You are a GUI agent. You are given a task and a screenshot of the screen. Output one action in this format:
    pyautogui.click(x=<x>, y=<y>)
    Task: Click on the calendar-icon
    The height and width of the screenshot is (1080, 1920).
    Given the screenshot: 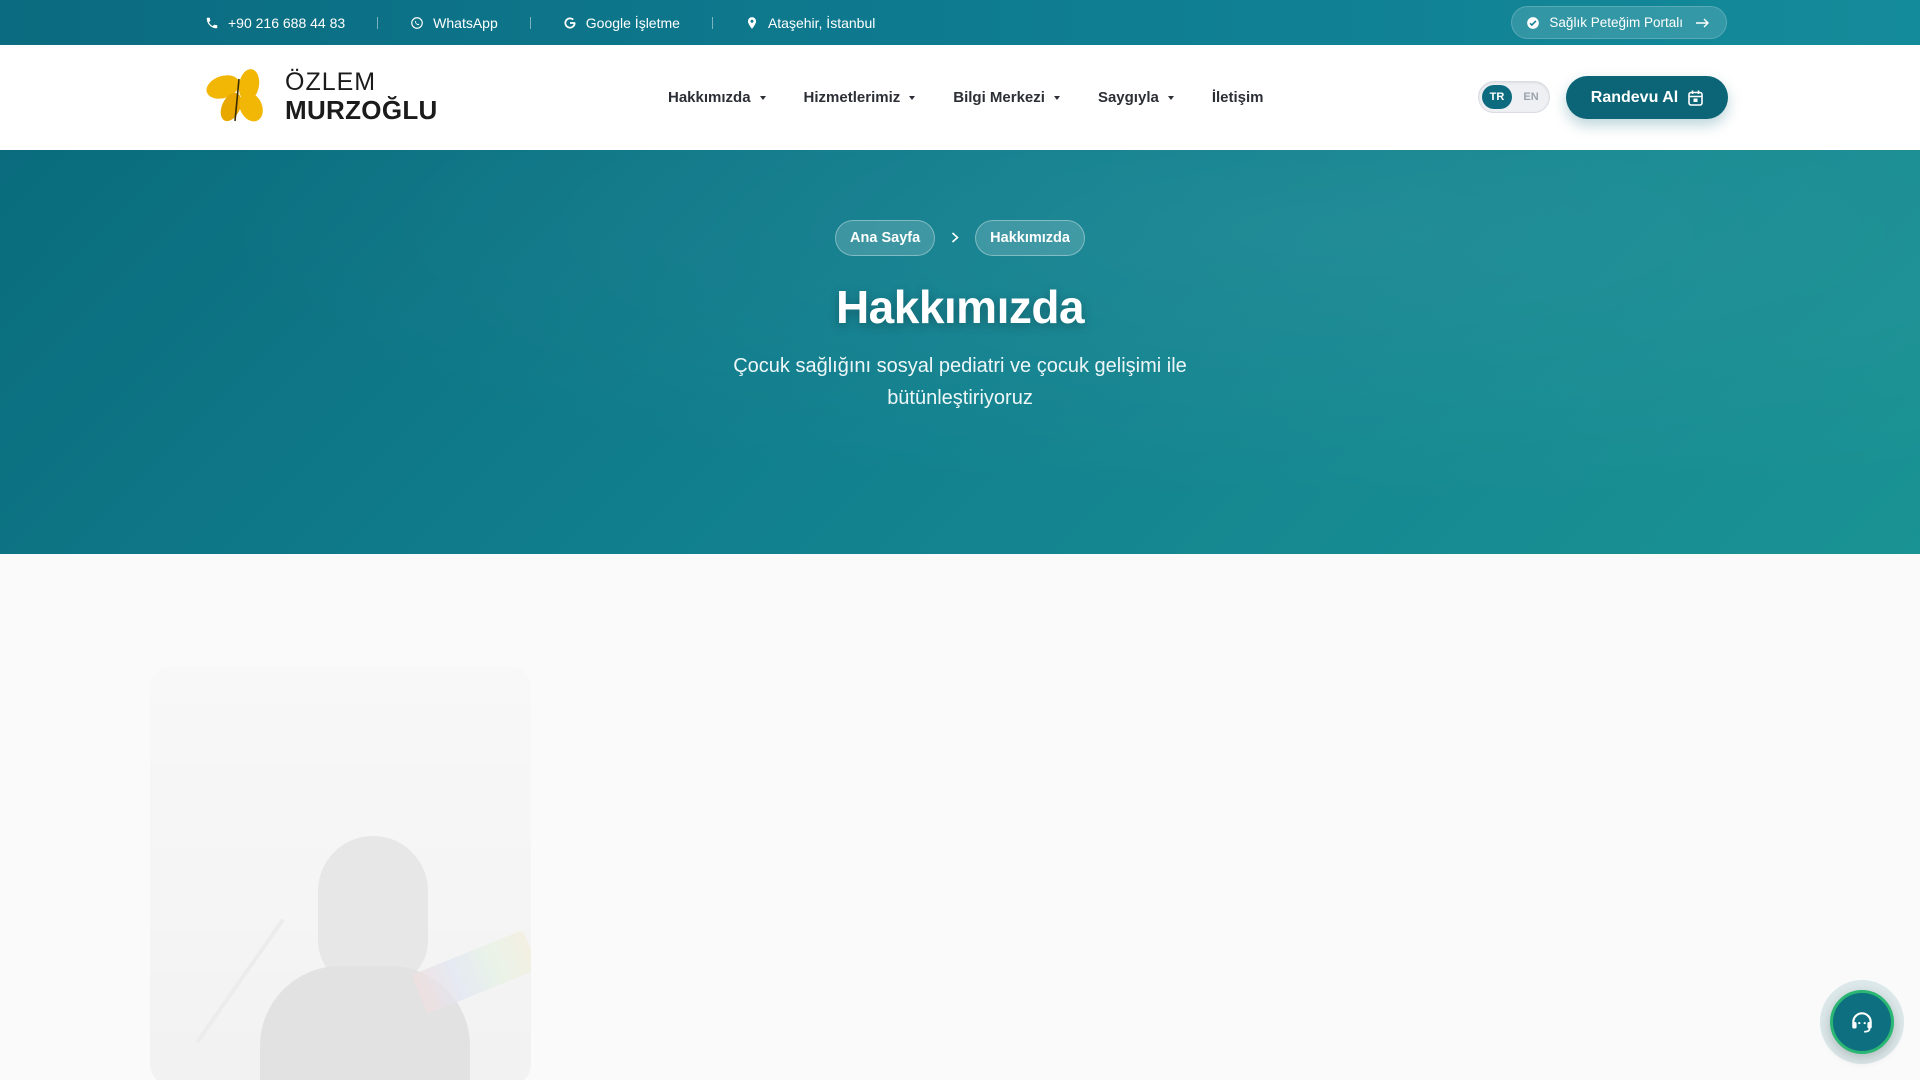 What is the action you would take?
    pyautogui.click(x=1696, y=98)
    